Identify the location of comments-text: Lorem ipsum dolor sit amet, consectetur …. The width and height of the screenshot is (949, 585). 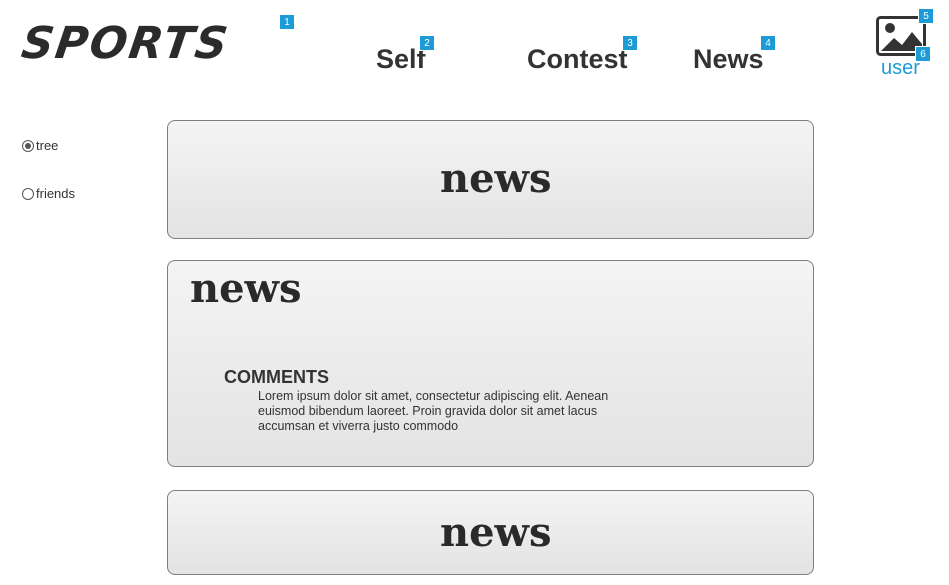
(433, 411).